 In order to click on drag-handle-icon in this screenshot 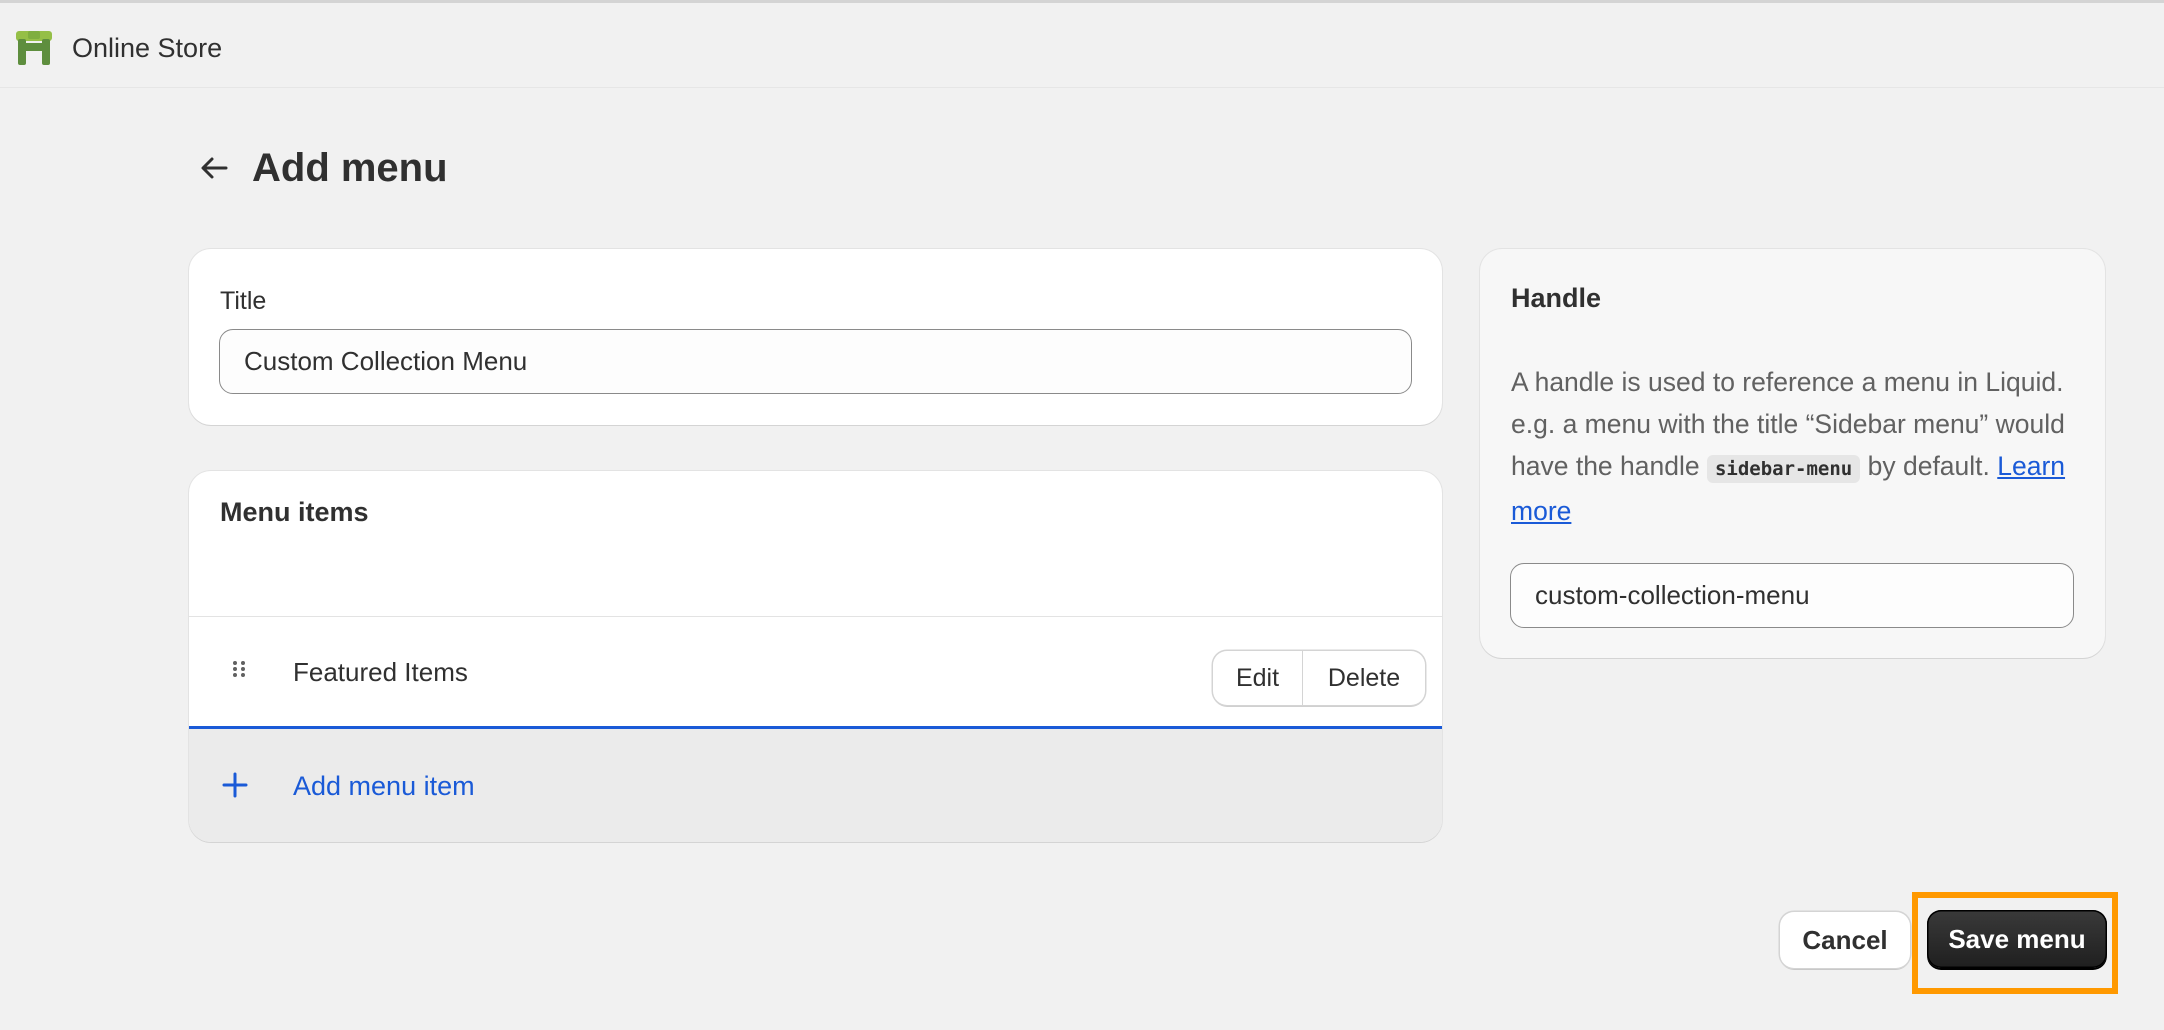, I will do `click(239, 669)`.